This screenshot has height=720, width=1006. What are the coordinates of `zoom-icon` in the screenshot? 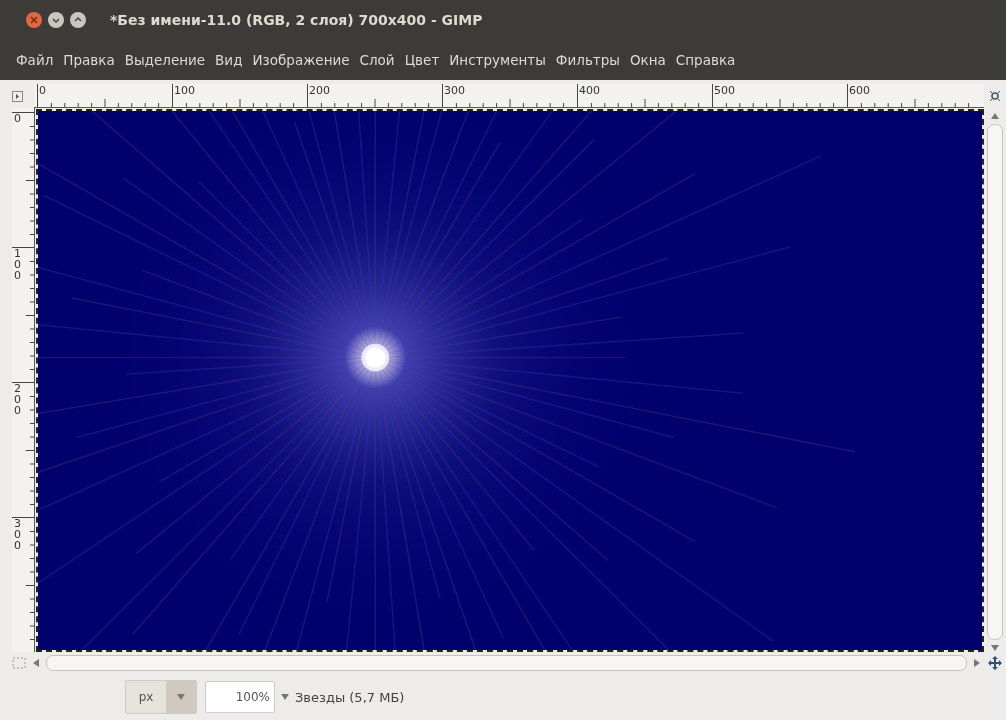 It's located at (995, 96).